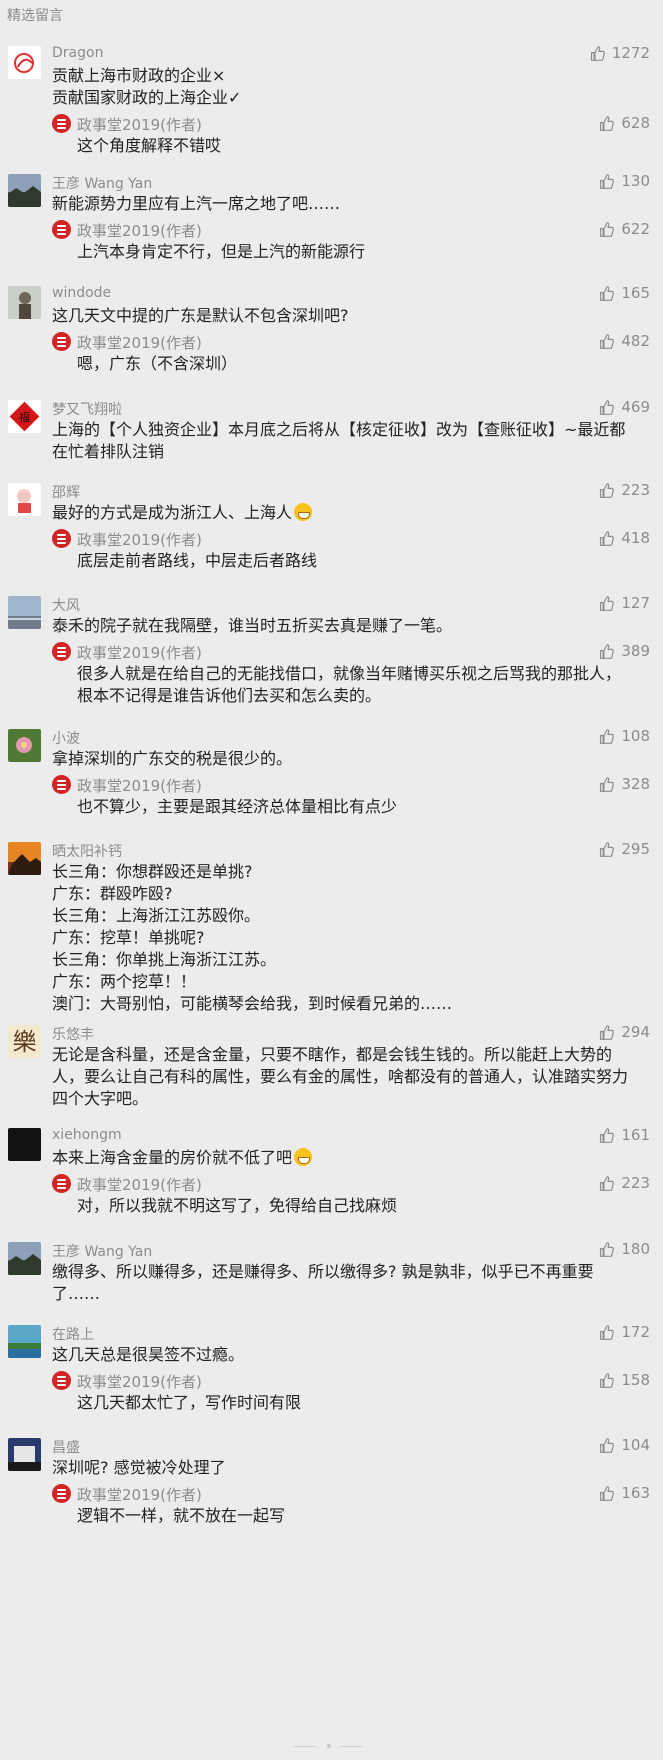  Describe the element at coordinates (66, 1447) in the screenshot. I see `comment-nickname: 昌盛` at that location.